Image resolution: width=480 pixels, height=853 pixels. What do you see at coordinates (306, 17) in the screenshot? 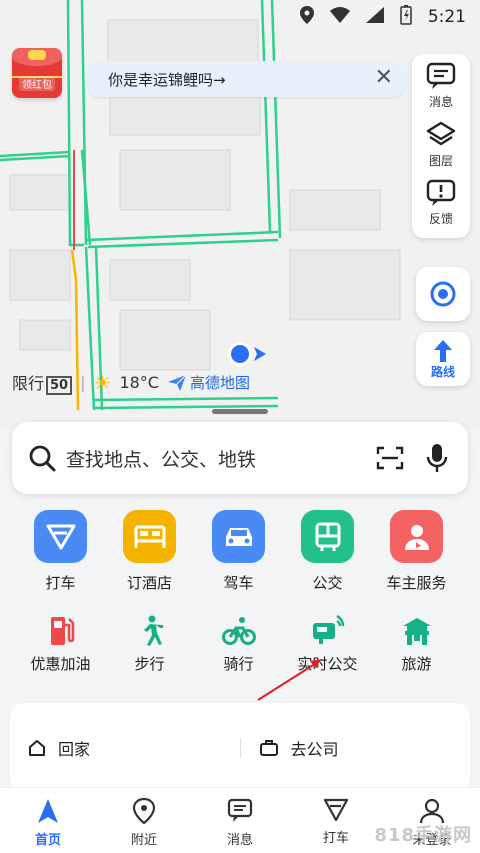
I see `location-status-icon` at bounding box center [306, 17].